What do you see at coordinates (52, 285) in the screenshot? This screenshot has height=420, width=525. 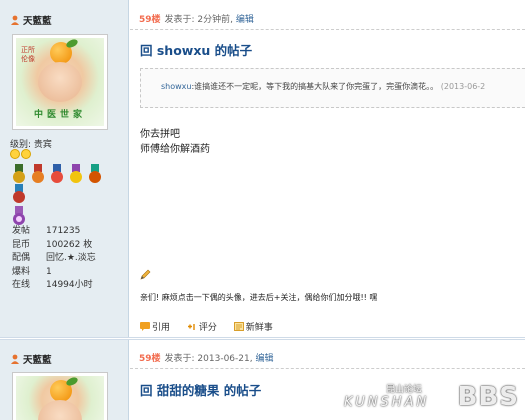 I see `stat-online: 在线 14994小时` at bounding box center [52, 285].